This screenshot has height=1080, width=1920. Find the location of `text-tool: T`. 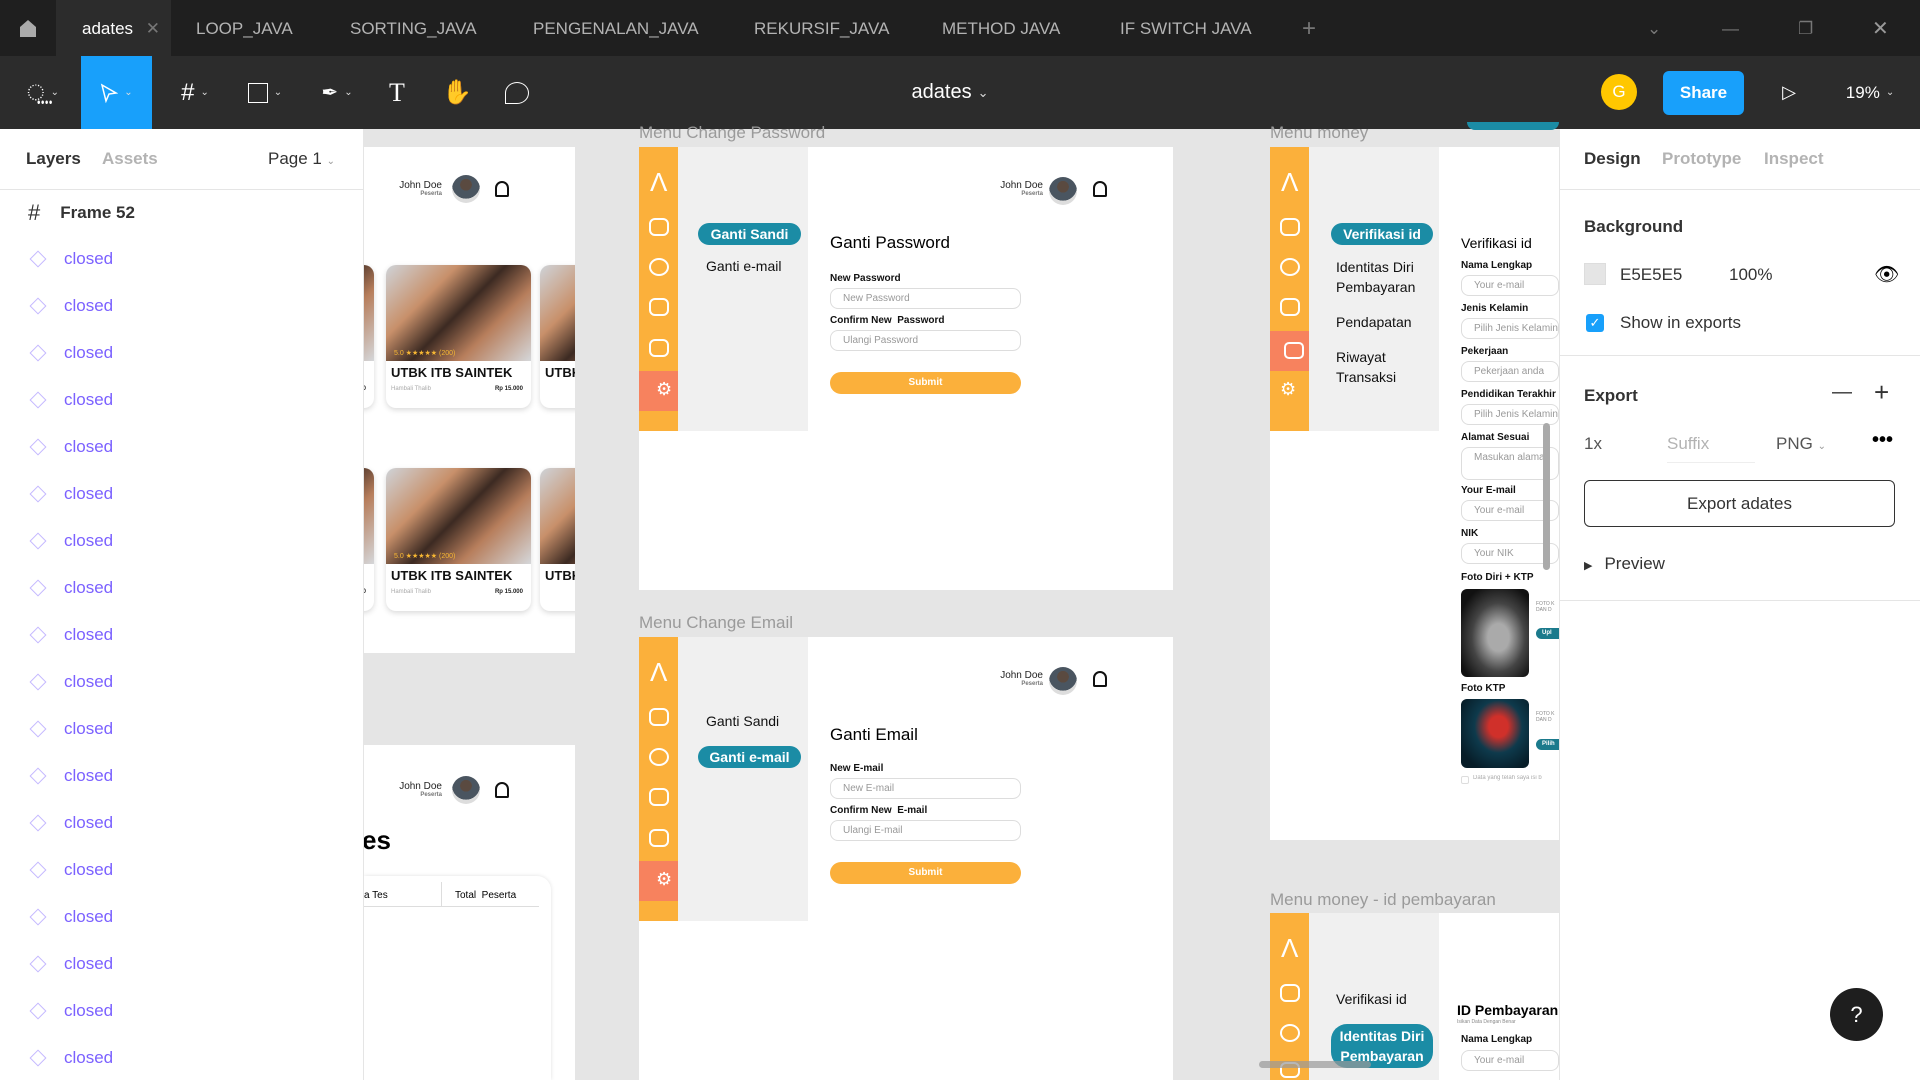

text-tool: T is located at coordinates (397, 92).